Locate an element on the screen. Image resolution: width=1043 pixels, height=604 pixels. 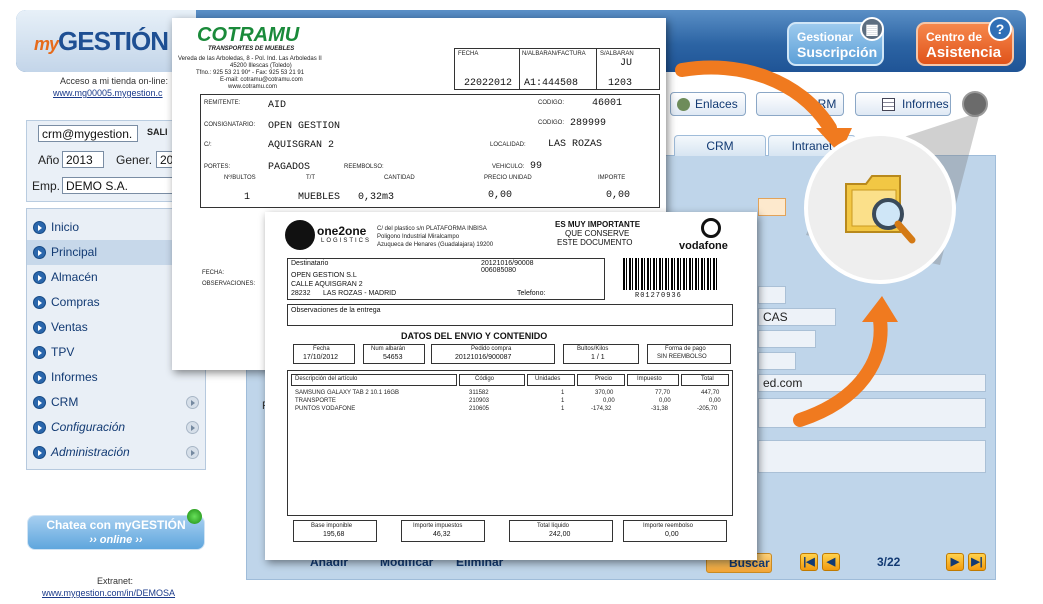
row-desc: SAMSUNG GALAXY TAB 2 10.1 16GB is located at coordinates (347, 393).